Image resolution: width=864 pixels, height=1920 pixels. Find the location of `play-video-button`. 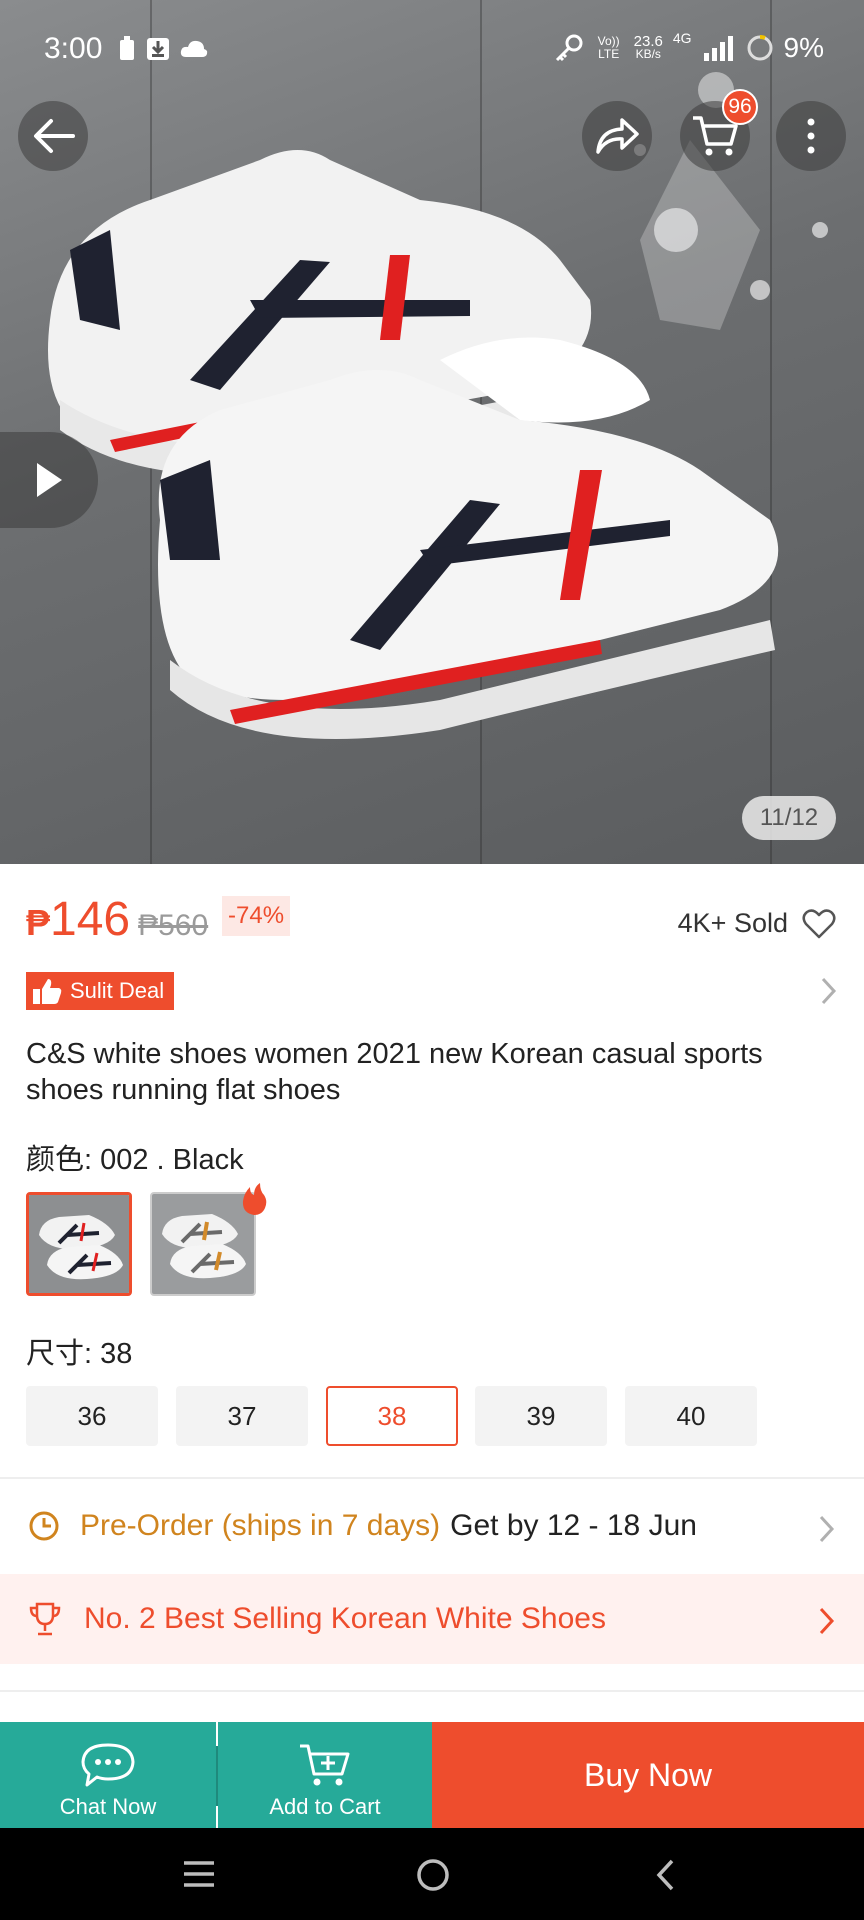

play-video-button is located at coordinates (49, 480).